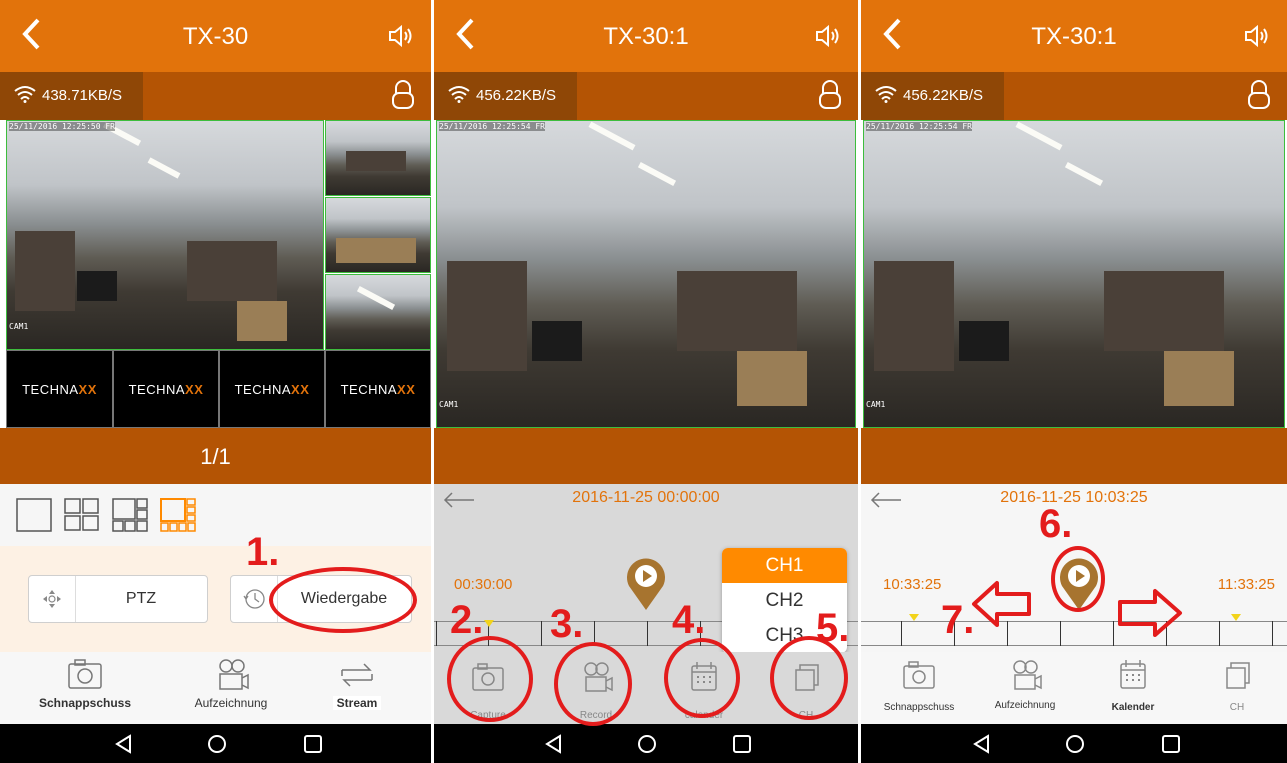 Image resolution: width=1287 pixels, height=763 pixels. Describe the element at coordinates (82, 95) in the screenshot. I see `data-rate: 438.71KB/S` at that location.